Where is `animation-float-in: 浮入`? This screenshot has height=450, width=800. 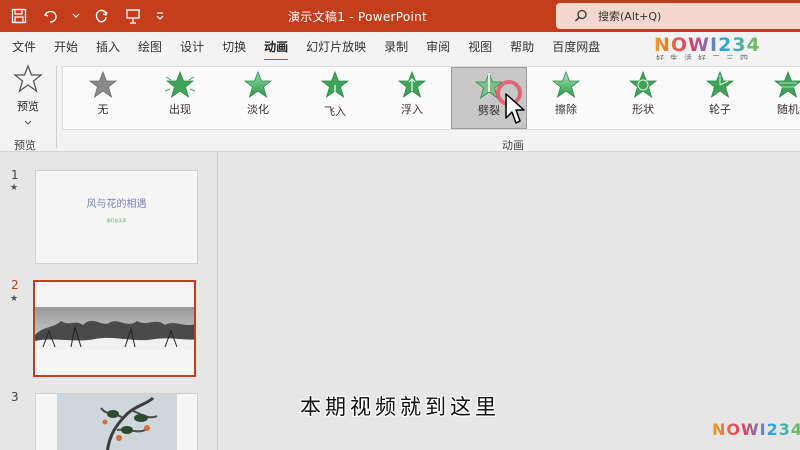 animation-float-in: 浮入 is located at coordinates (412, 98).